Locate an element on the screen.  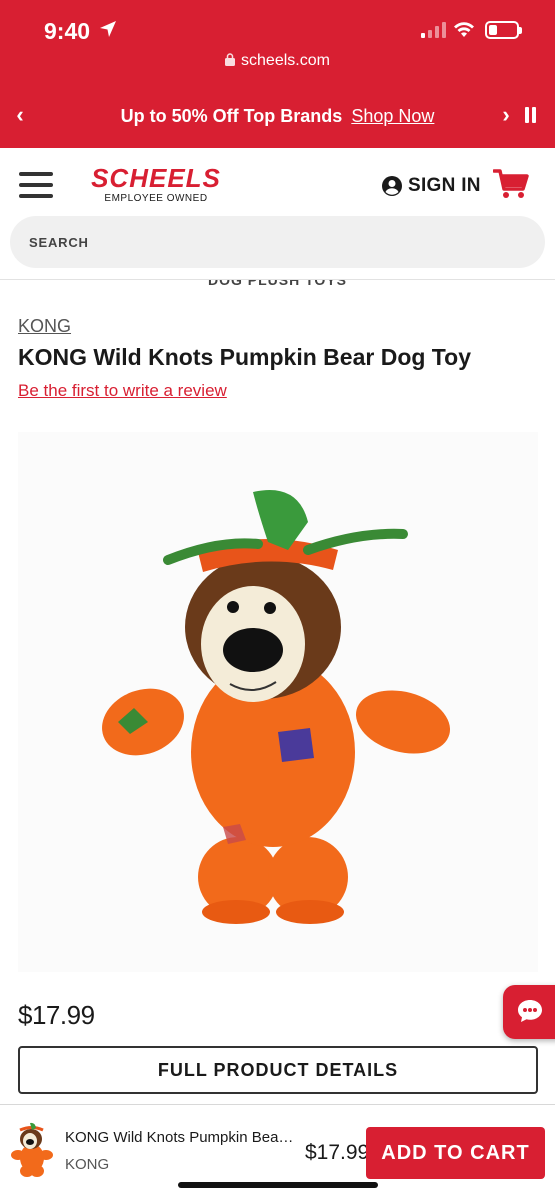
search-input is located at coordinates (277, 242).